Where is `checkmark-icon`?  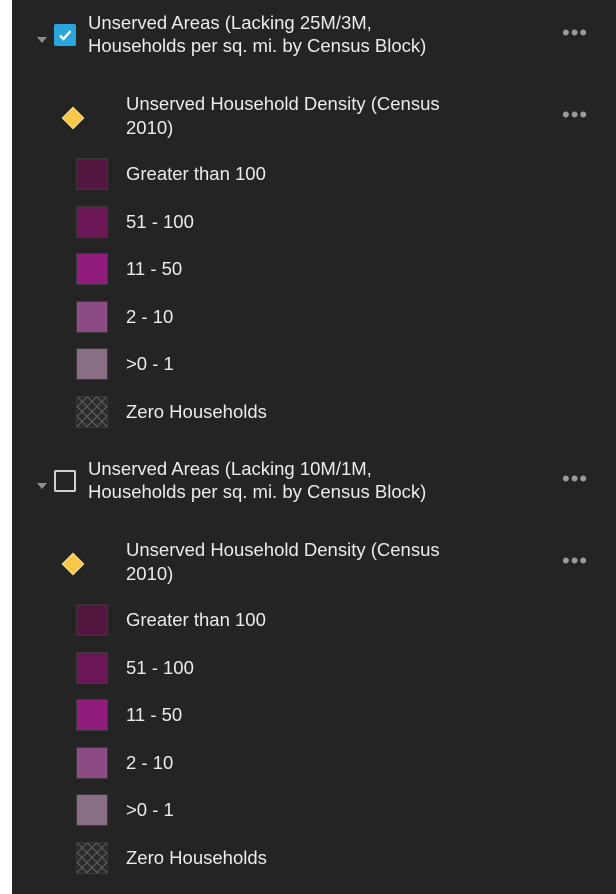
checkmark-icon is located at coordinates (65, 35).